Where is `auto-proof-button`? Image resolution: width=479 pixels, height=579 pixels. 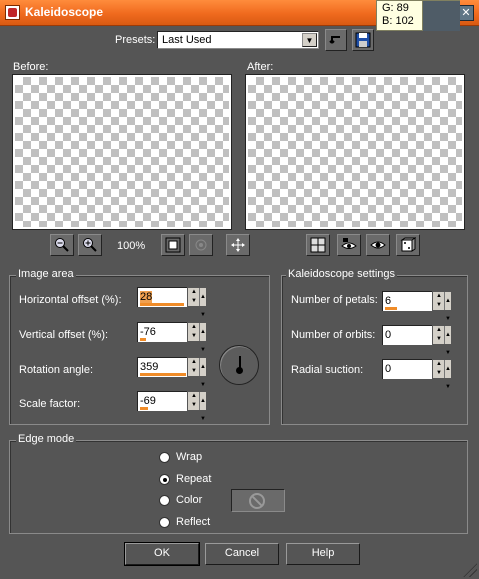
auto-proof-button is located at coordinates (349, 245).